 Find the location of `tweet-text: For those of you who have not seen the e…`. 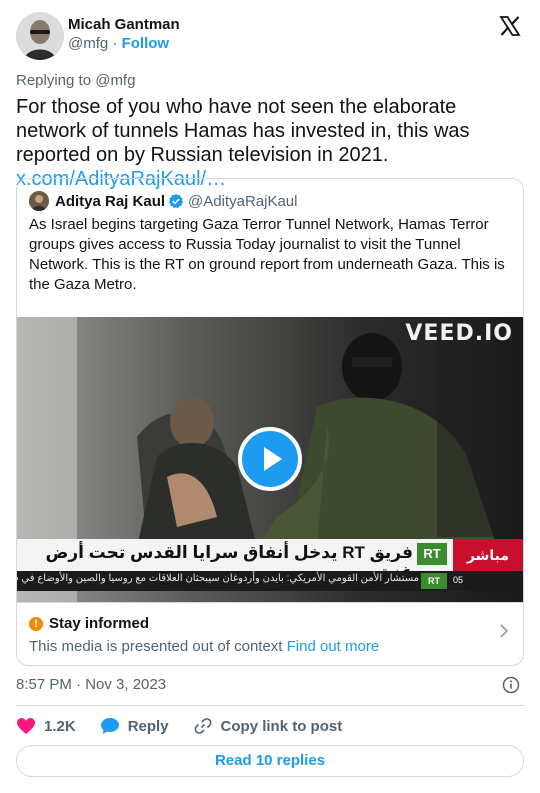

tweet-text: For those of you who have not seen the e… is located at coordinates (272, 143).